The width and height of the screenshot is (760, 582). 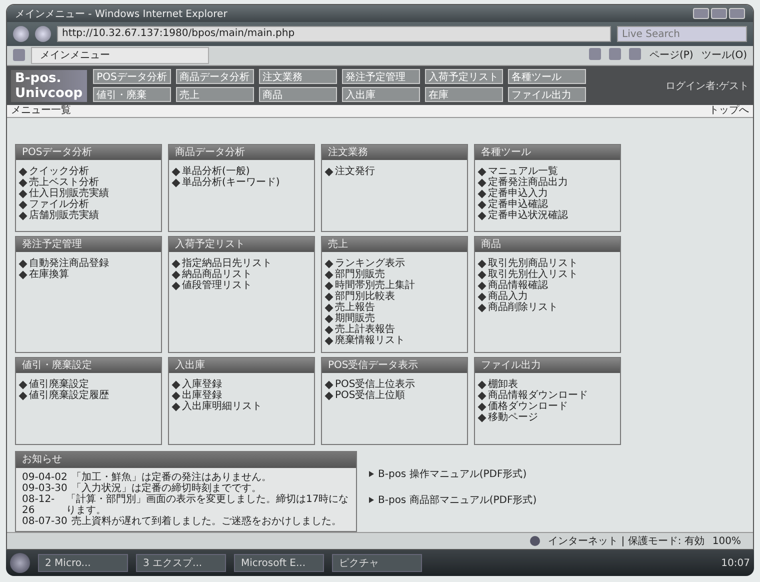 I want to click on menu-link: ファイル分析, so click(x=88, y=204).